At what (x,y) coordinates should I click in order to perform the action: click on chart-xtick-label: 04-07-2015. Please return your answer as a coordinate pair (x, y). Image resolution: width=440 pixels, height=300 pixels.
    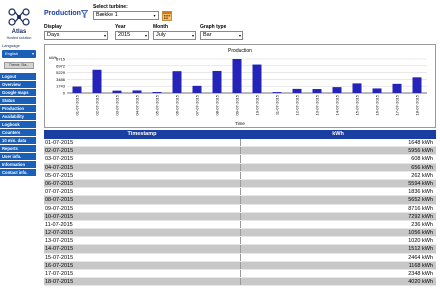
    Looking at the image, I should click on (137, 104).